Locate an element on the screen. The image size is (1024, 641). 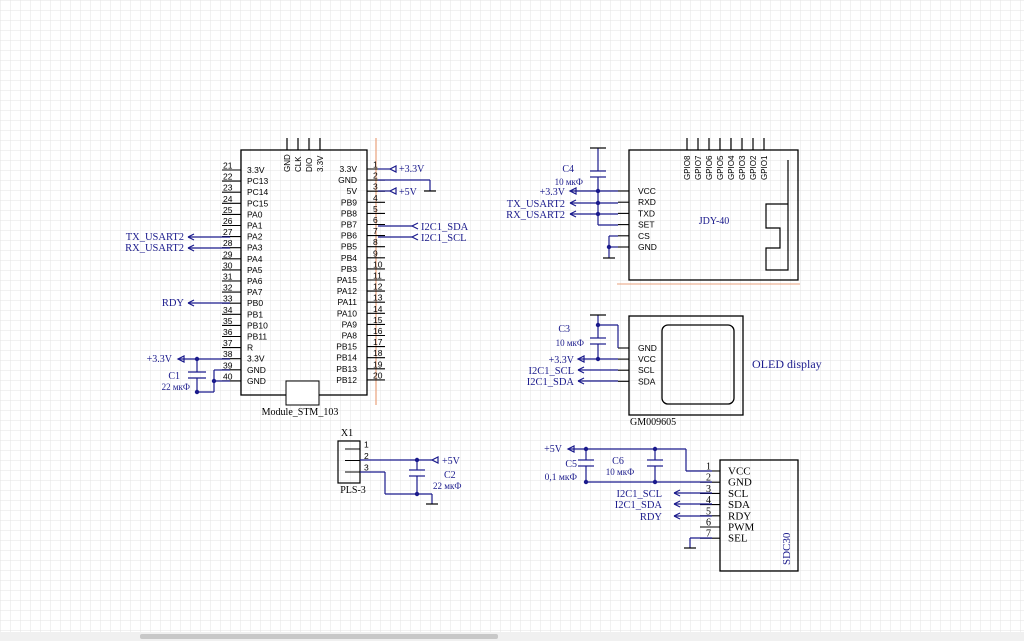
stm-left-pin-name: PA7 is located at coordinates (255, 292).